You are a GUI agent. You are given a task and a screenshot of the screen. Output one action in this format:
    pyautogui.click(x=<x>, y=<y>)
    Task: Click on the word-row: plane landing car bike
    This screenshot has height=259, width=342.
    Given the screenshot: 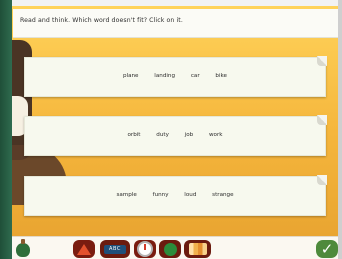 What is the action you would take?
    pyautogui.click(x=175, y=76)
    